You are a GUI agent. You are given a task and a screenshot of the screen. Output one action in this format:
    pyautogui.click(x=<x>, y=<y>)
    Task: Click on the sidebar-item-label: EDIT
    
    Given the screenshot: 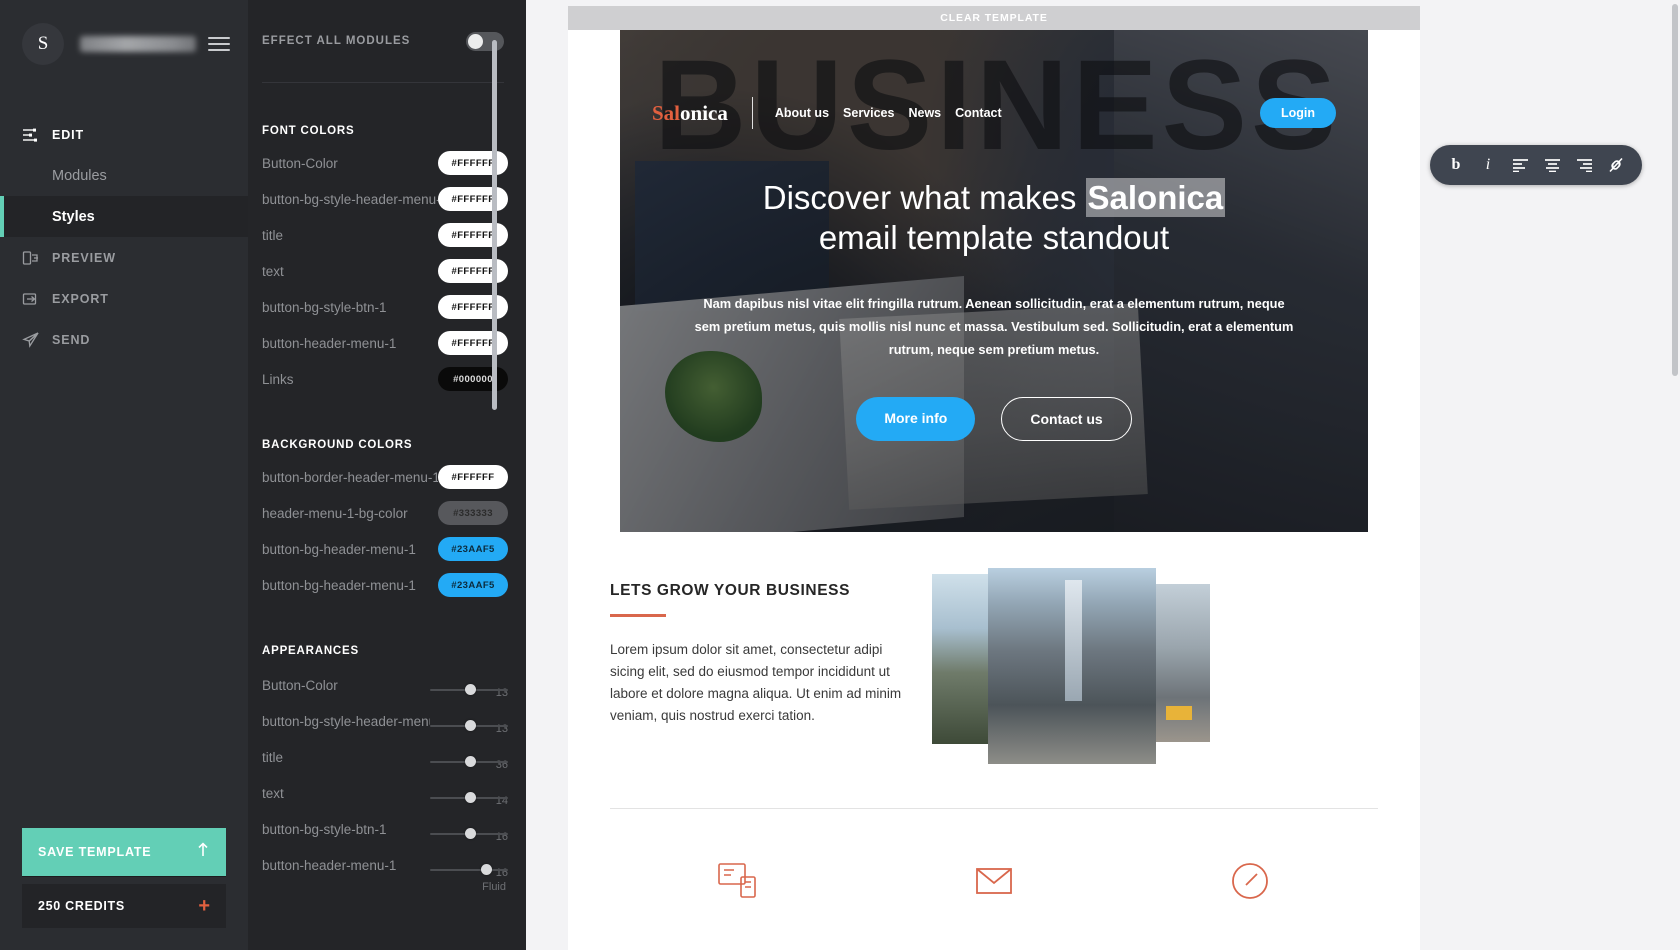 What is the action you would take?
    pyautogui.click(x=68, y=134)
    